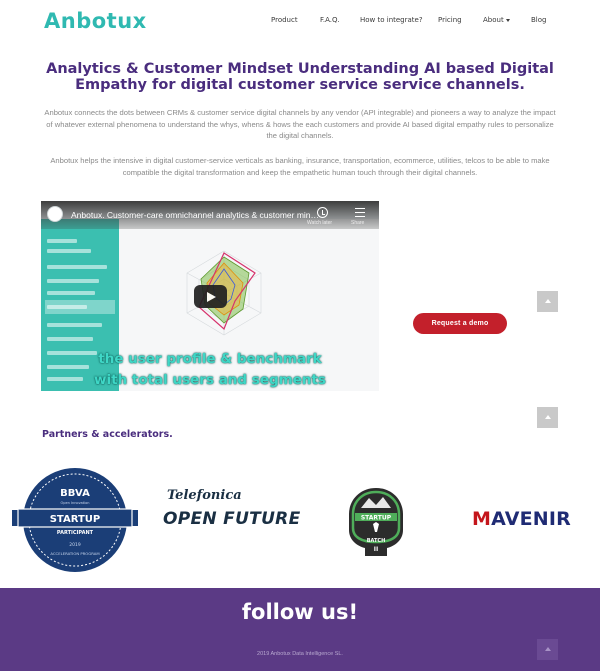 This screenshot has width=600, height=671. Describe the element at coordinates (232, 519) in the screenshot. I see `open-future-wordmark: OPEN FUTURE` at that location.